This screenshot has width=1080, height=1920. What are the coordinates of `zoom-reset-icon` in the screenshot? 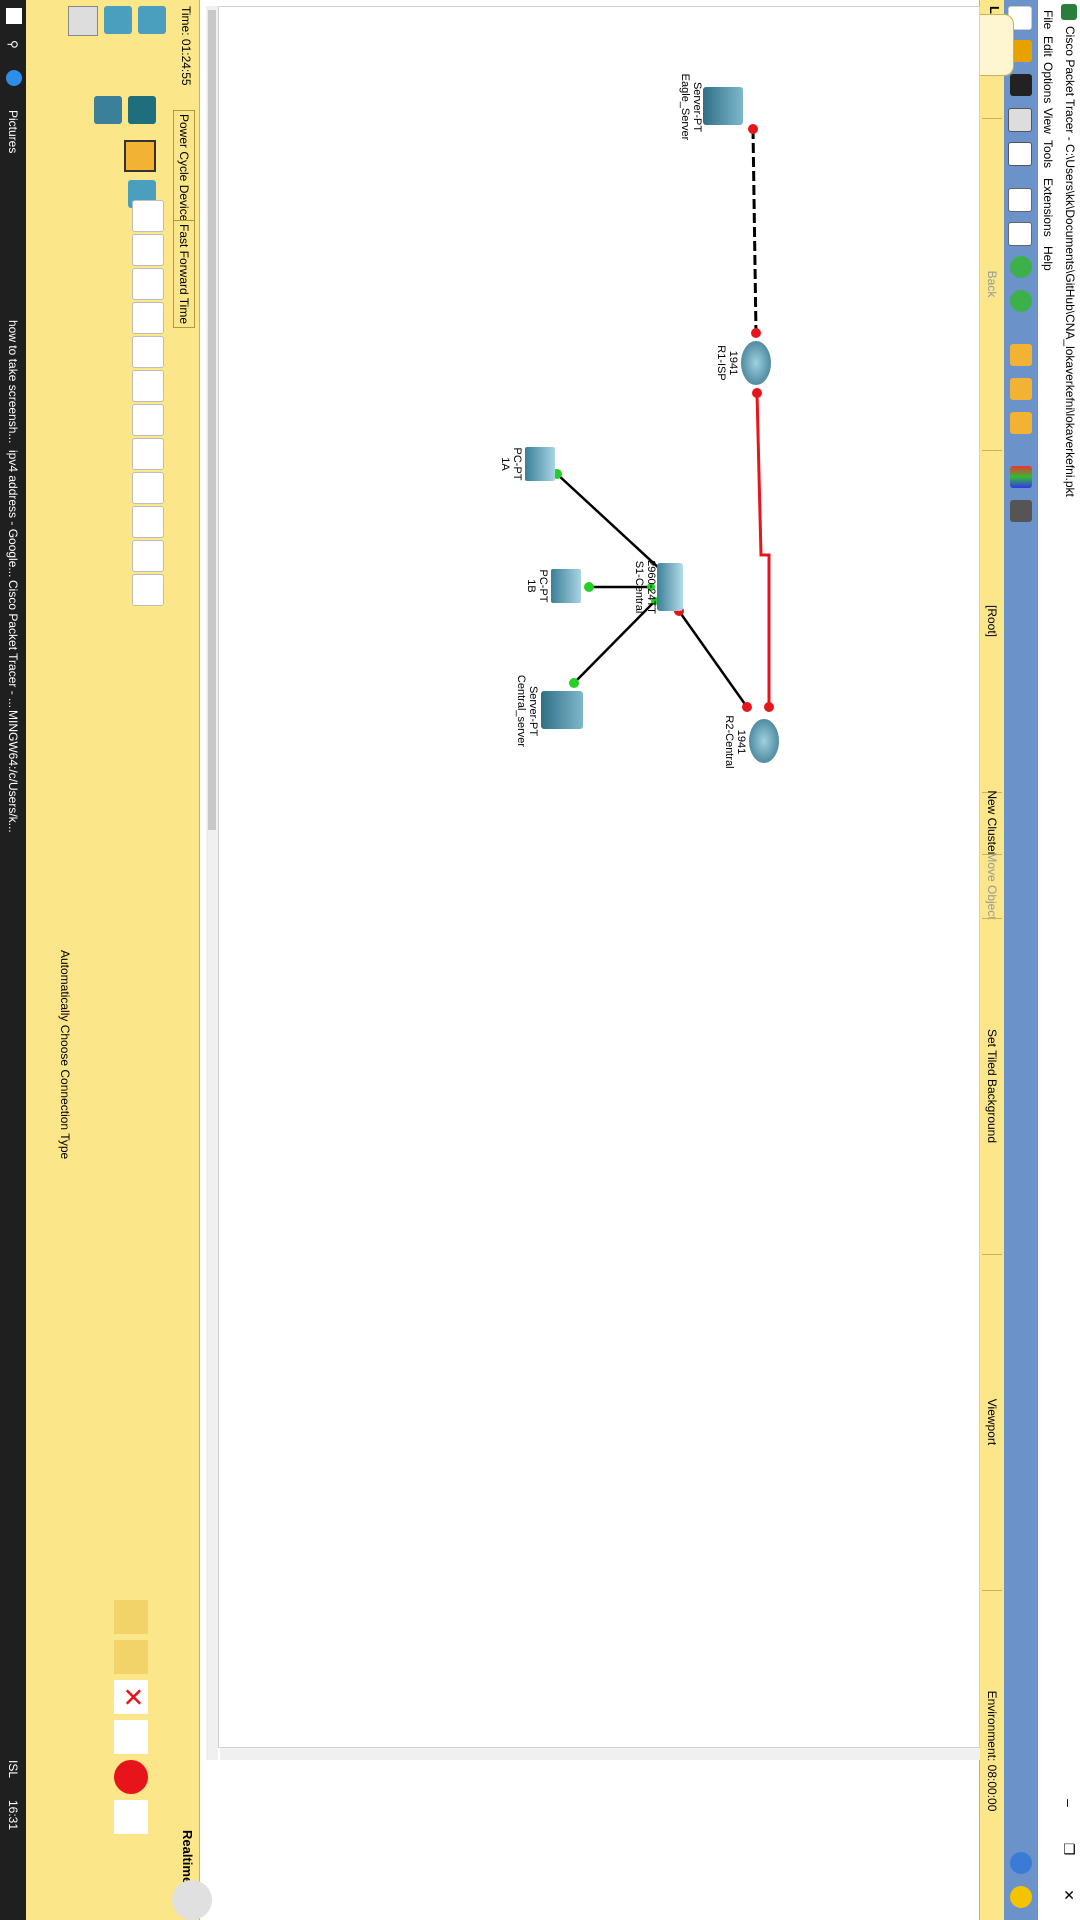 It's located at (1021, 389).